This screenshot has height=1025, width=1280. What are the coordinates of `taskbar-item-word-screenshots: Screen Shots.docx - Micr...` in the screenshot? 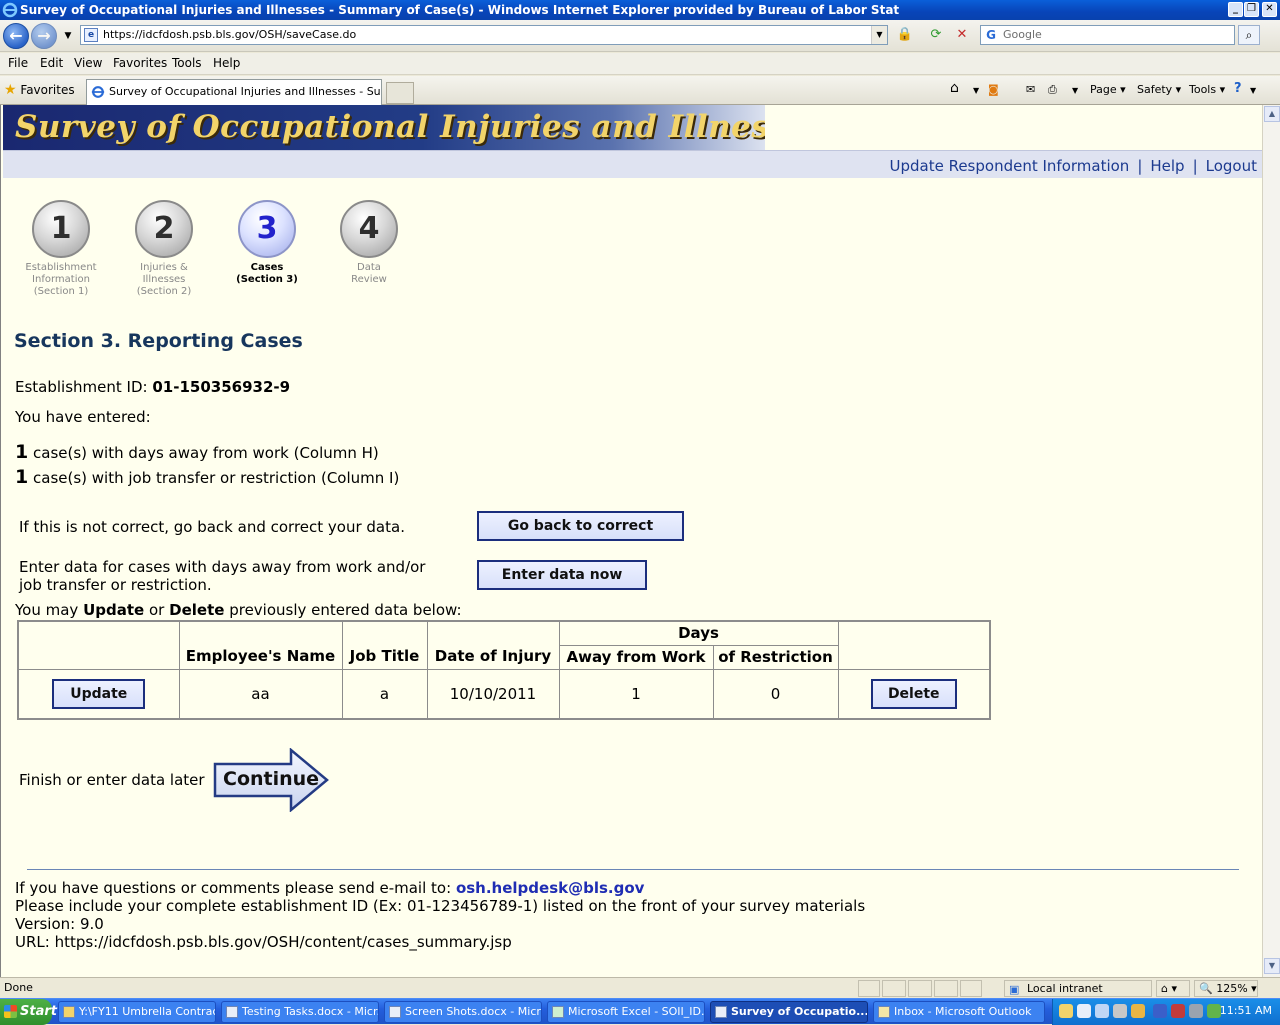 It's located at (463, 1012).